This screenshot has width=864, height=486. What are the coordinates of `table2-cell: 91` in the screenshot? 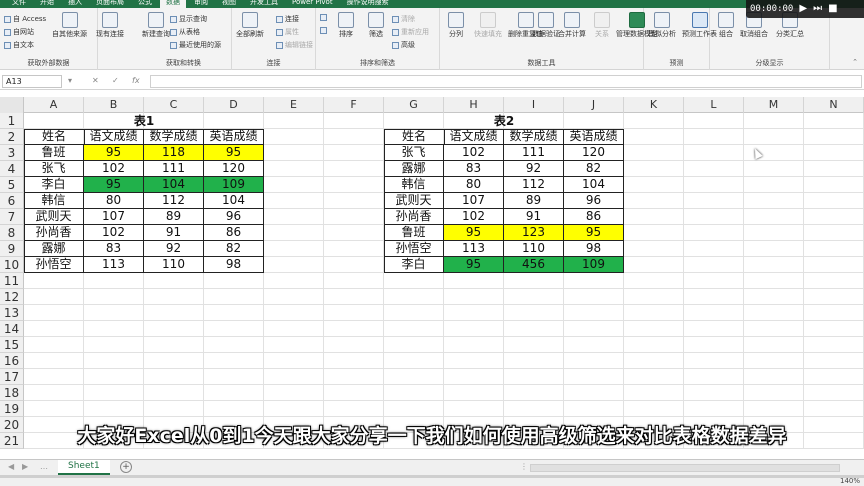 It's located at (534, 217).